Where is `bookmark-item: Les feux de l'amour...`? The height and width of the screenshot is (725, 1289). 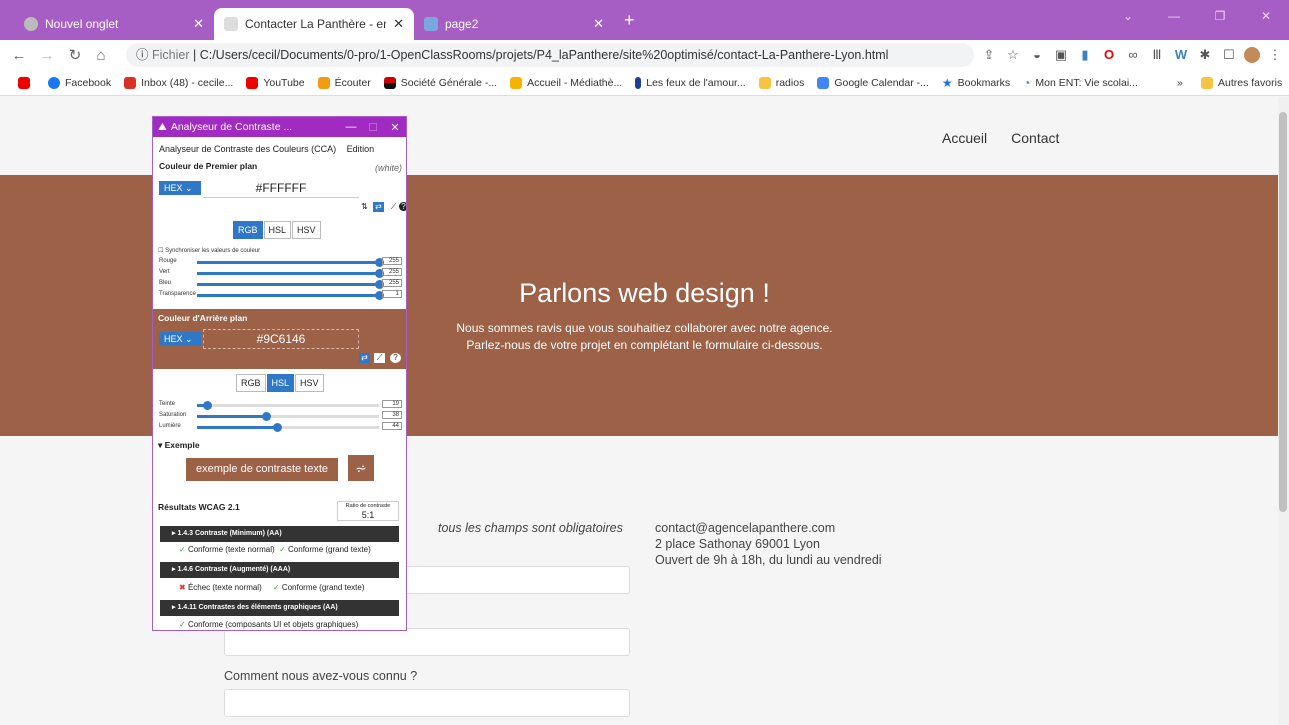 bookmark-item: Les feux de l'amour... is located at coordinates (690, 82).